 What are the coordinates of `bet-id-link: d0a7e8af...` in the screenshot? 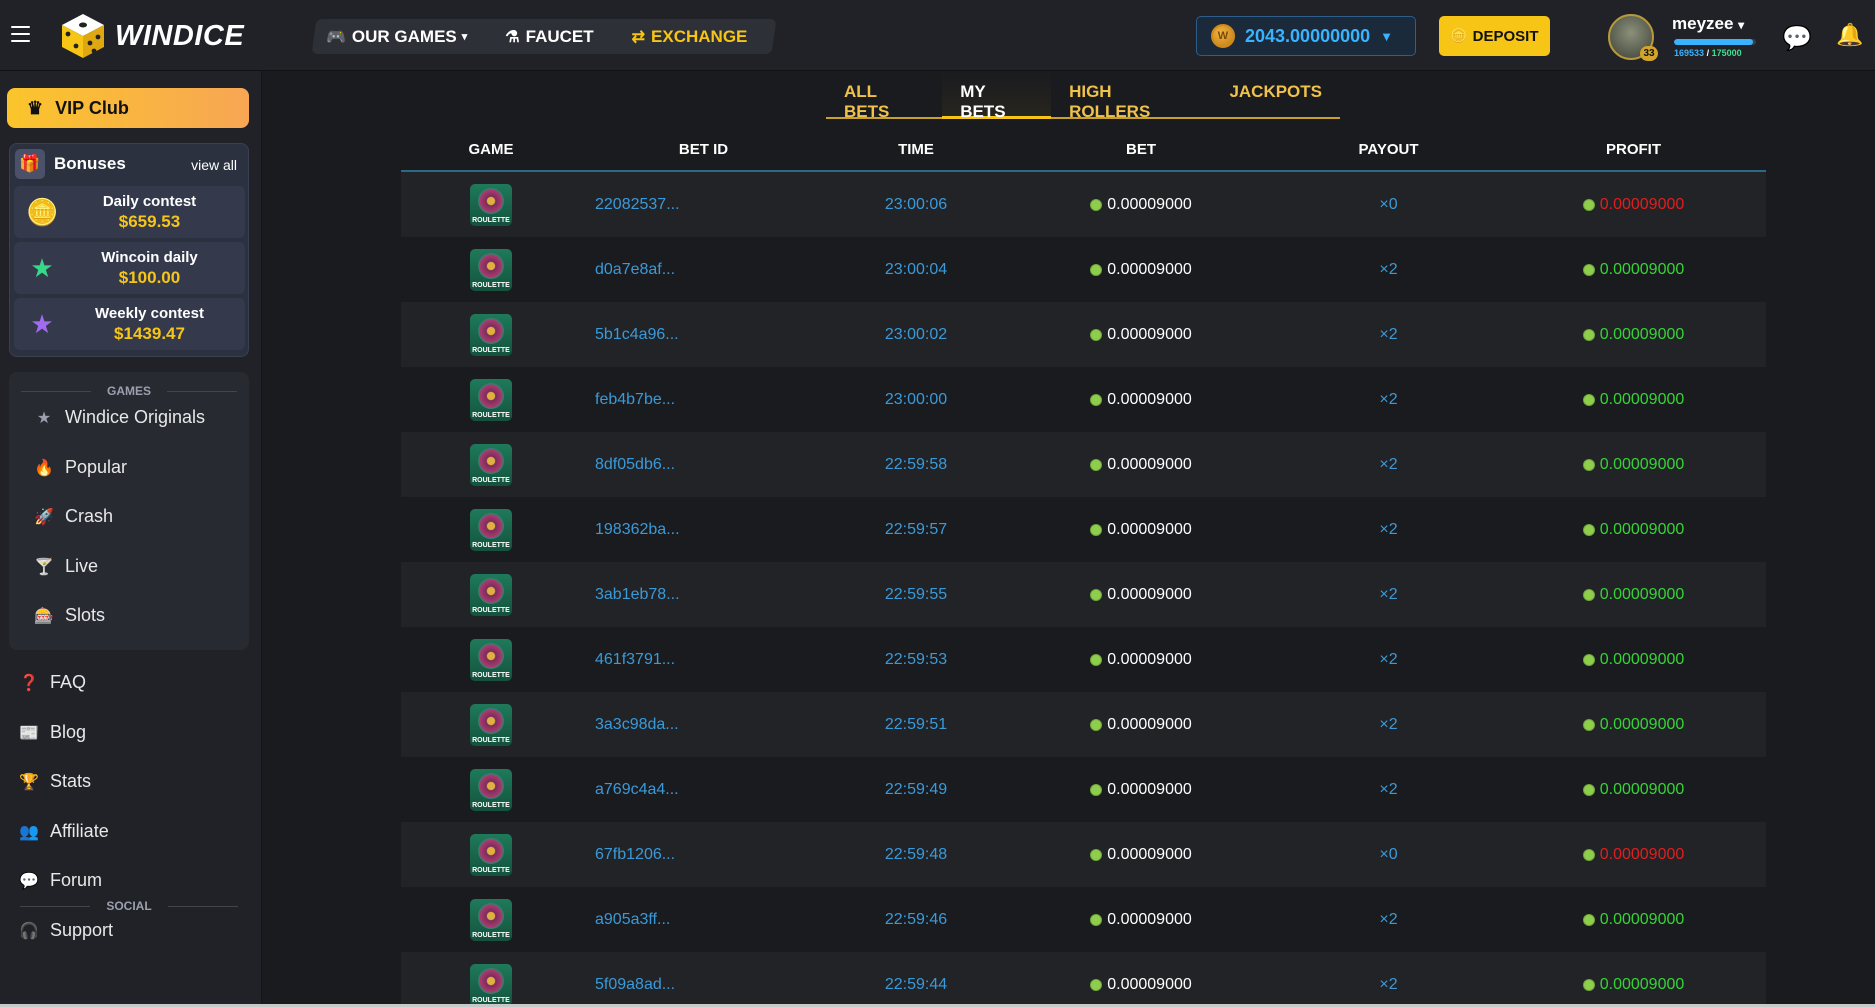 It's located at (703, 270).